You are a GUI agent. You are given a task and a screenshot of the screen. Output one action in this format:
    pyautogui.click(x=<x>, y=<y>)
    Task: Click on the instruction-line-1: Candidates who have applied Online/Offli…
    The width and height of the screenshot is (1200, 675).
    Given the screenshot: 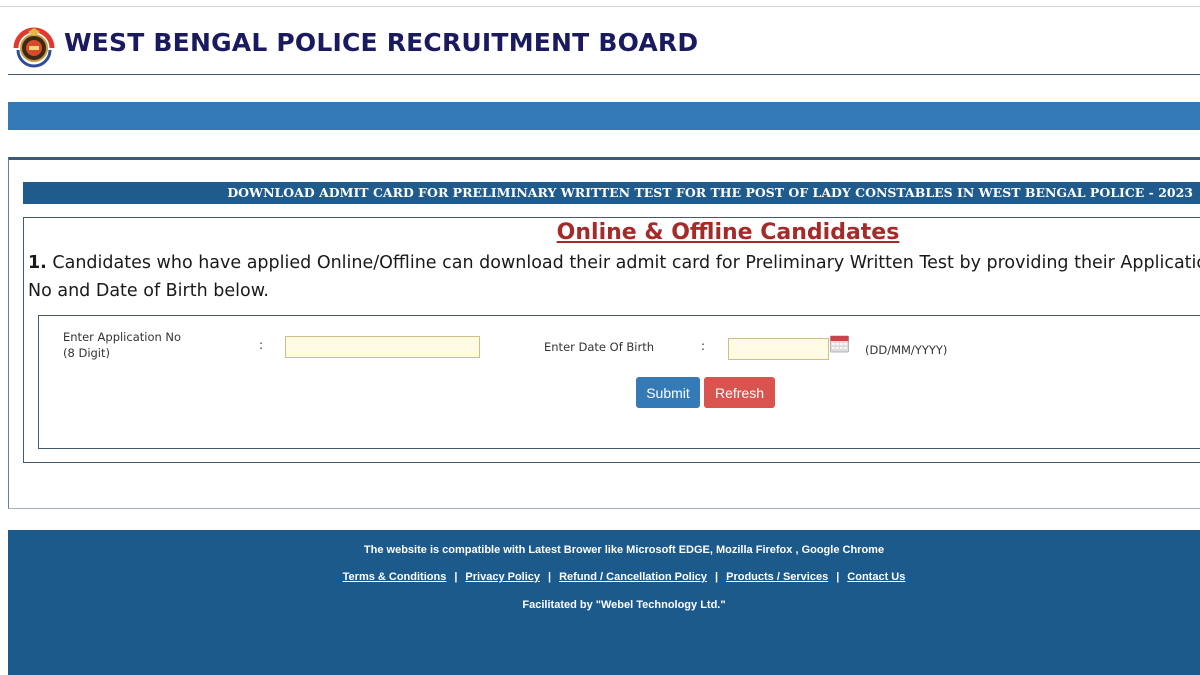 What is the action you would take?
    pyautogui.click(x=623, y=263)
    